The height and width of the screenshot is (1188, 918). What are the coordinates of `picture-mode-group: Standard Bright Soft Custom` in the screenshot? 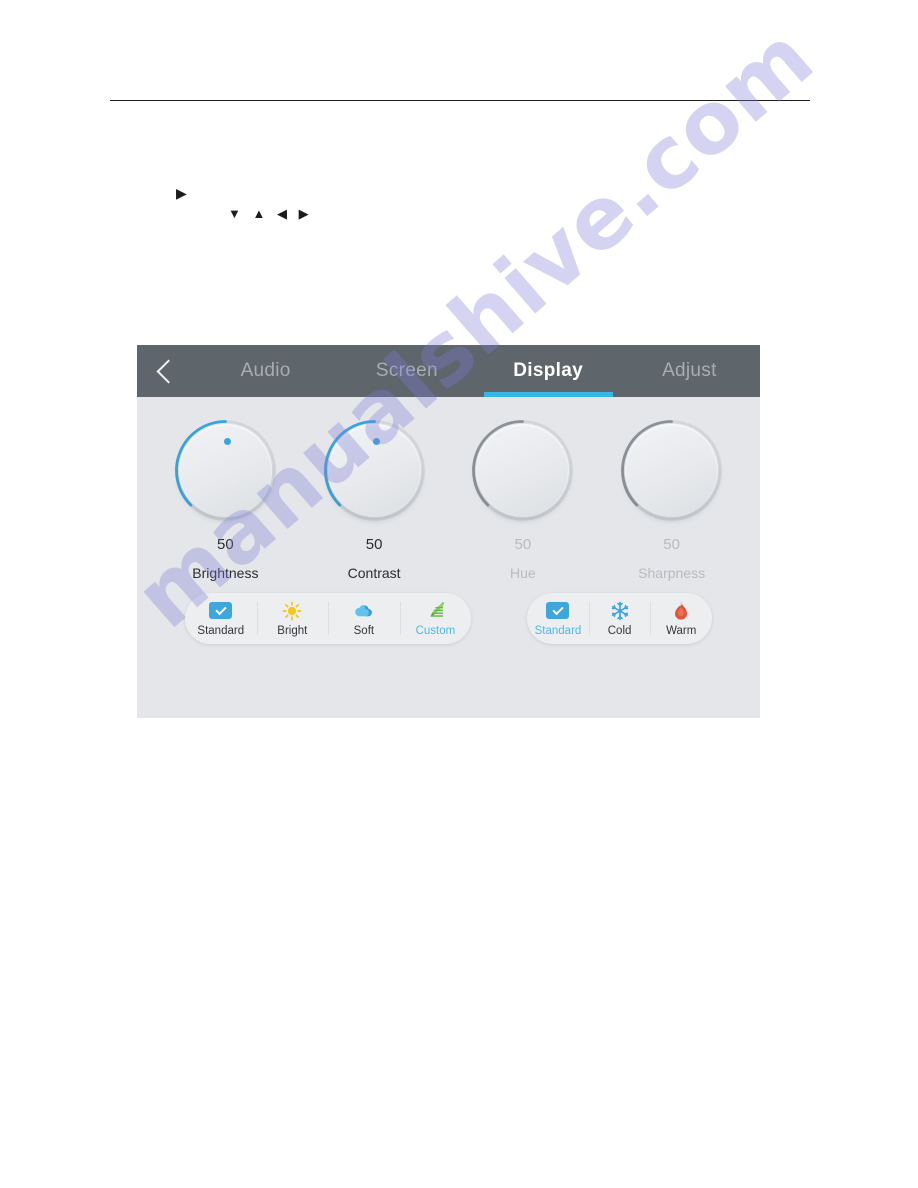 It's located at (328, 618).